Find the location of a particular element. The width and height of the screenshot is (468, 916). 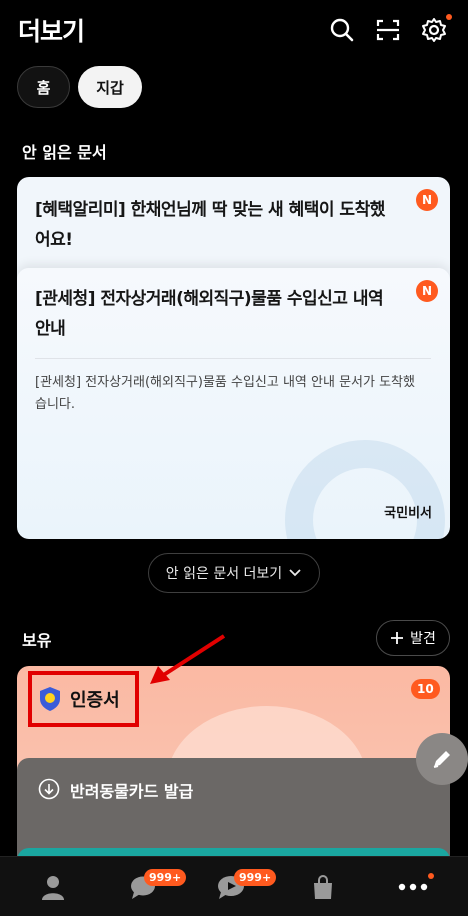

more-unread-button: 안 읽은 문서 더보기 is located at coordinates (234, 573).